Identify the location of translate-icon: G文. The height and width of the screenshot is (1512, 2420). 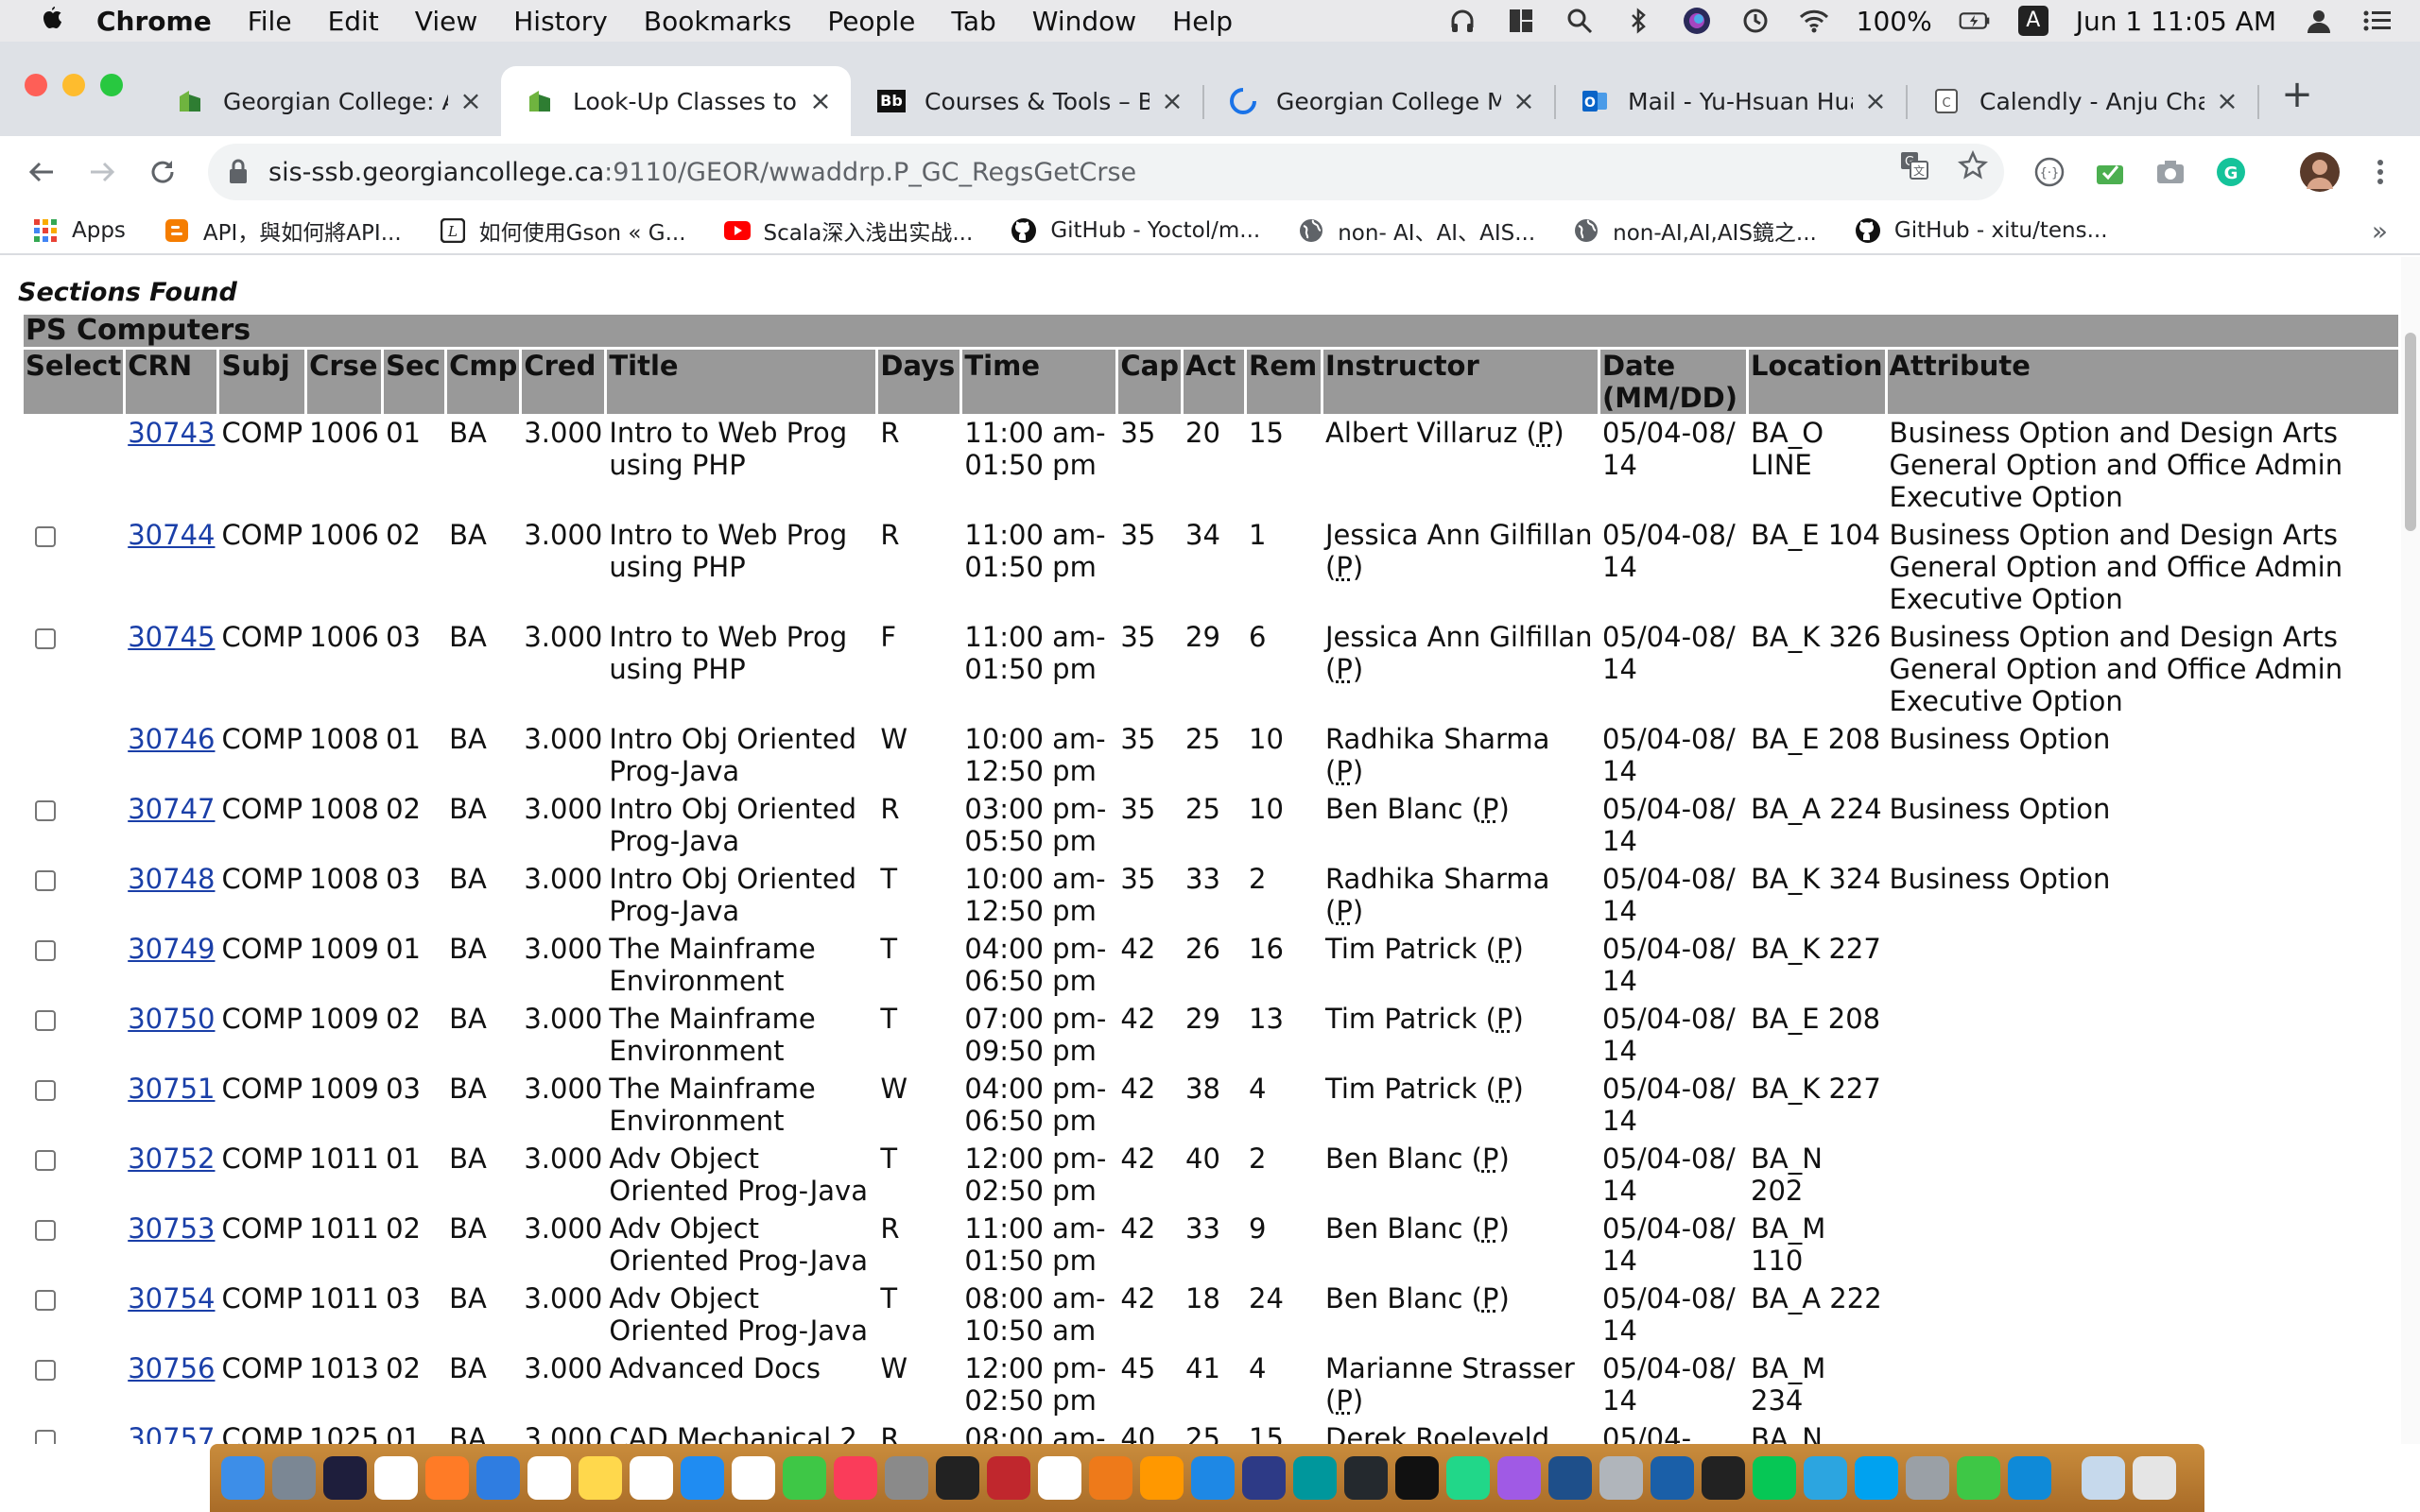
(1914, 165).